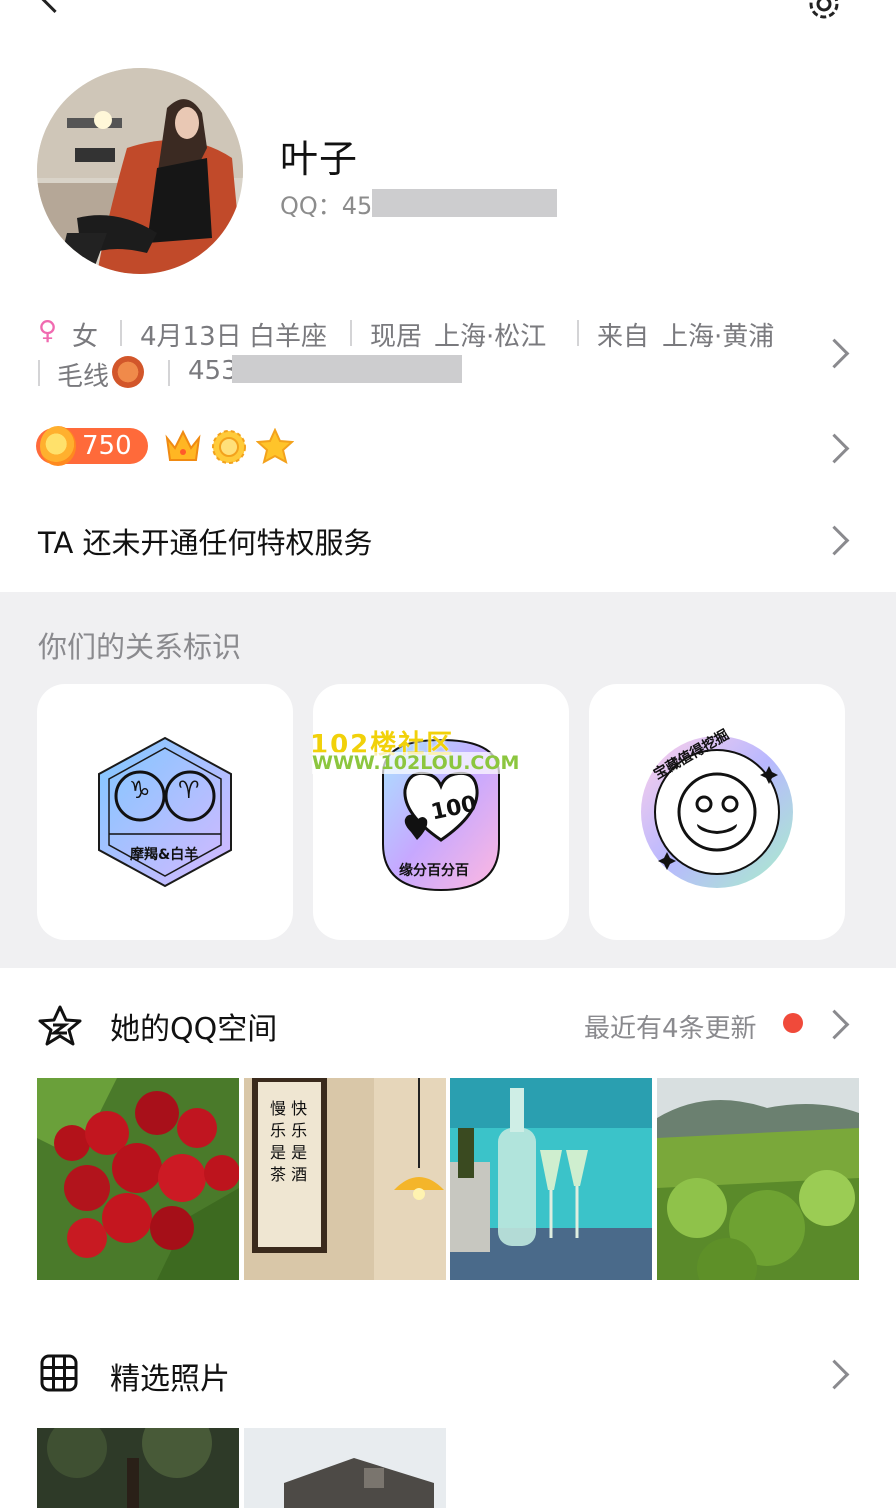 This screenshot has height=1508, width=896. I want to click on relation-title: 你们的关系标识, so click(140, 647).